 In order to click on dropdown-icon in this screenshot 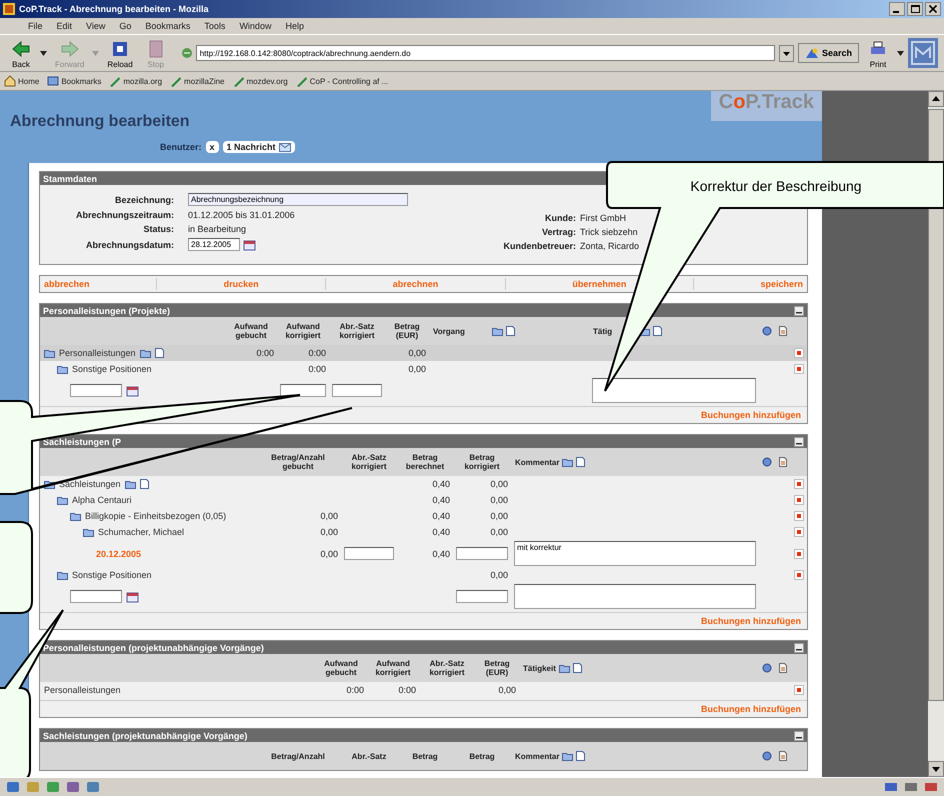, I will do `click(786, 53)`.